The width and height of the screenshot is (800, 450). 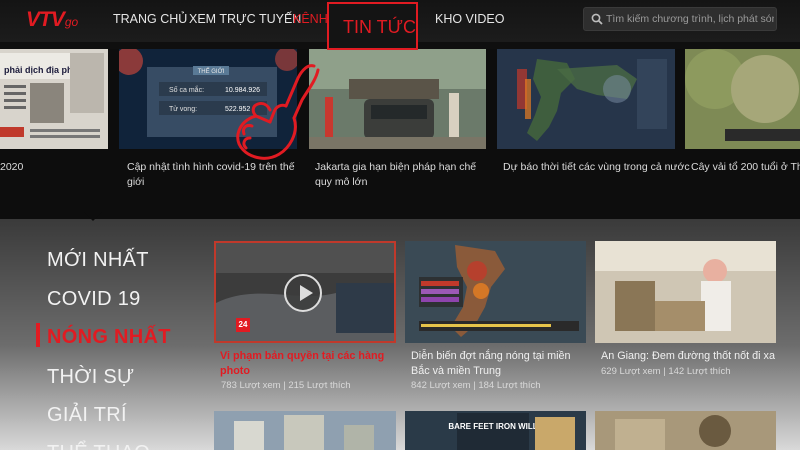 I want to click on nav-tin-tuc: TIN TỨC, so click(x=379, y=27).